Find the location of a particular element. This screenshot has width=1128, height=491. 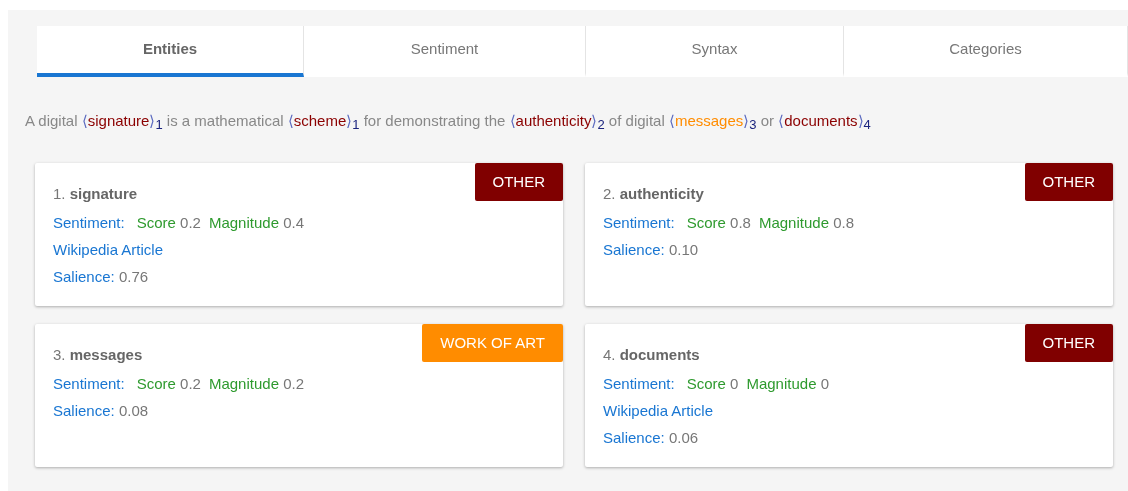

type-tag: WORK OF ART is located at coordinates (492, 342).